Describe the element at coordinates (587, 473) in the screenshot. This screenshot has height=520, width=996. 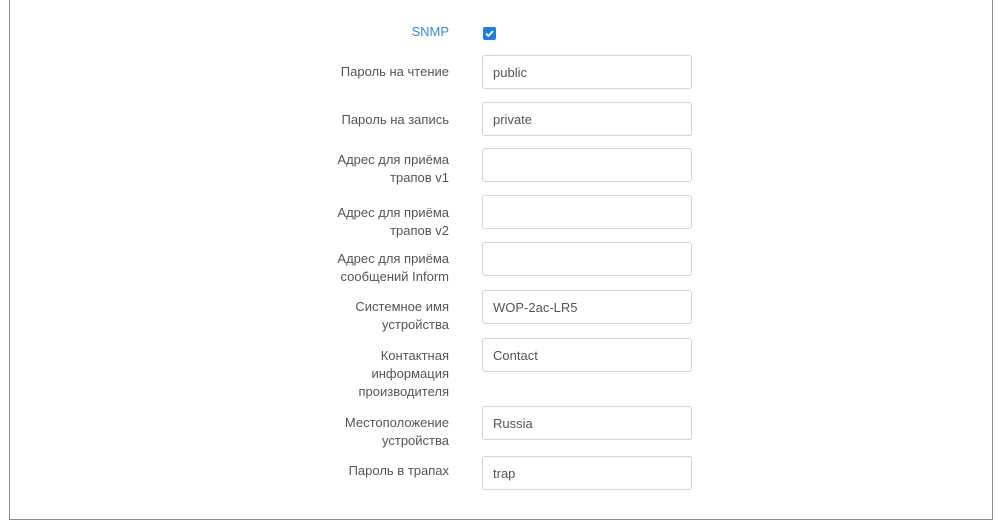
I see `trap-password-field` at that location.